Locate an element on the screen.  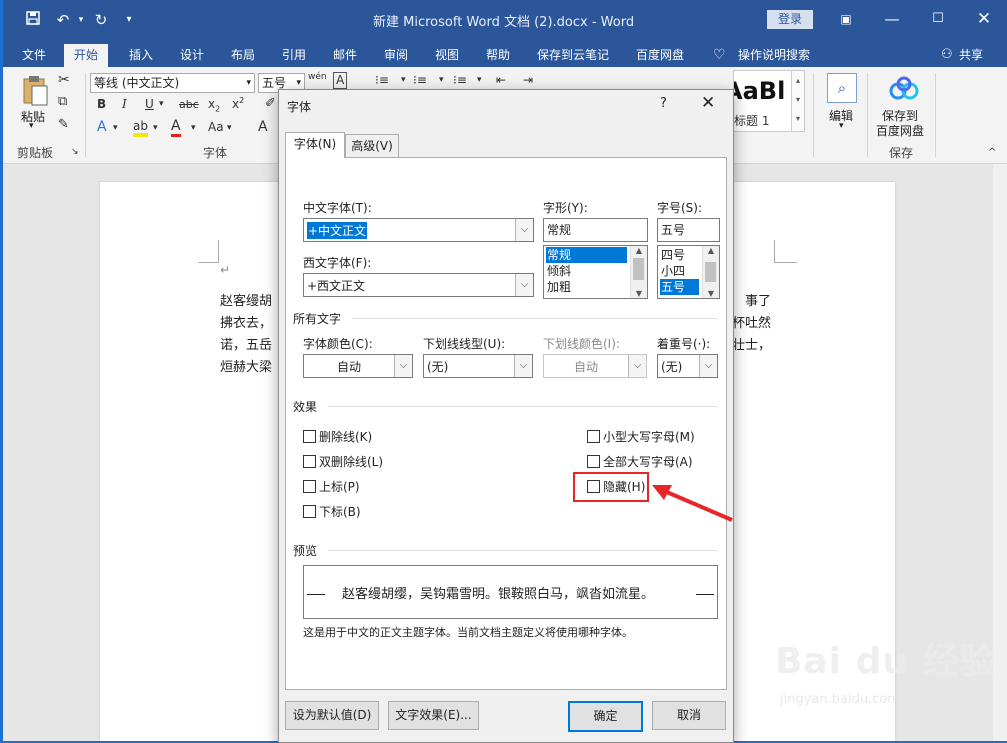
font-size-list: 四号 小四 五号 ▲ ▼ is located at coordinates (688, 272).